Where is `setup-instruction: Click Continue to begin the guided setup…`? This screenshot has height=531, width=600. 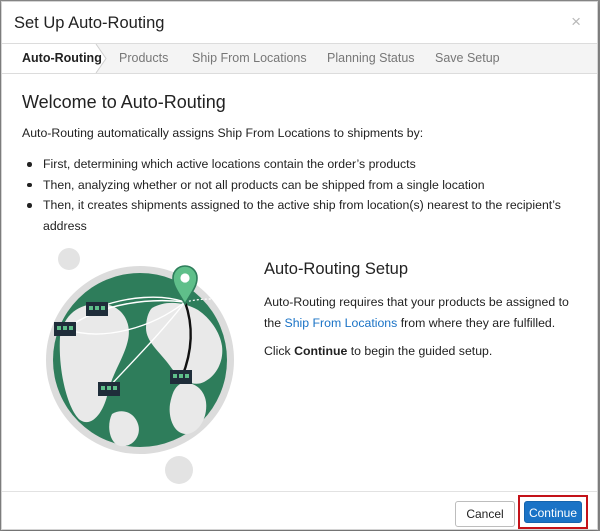 setup-instruction: Click Continue to begin the guided setup… is located at coordinates (378, 351).